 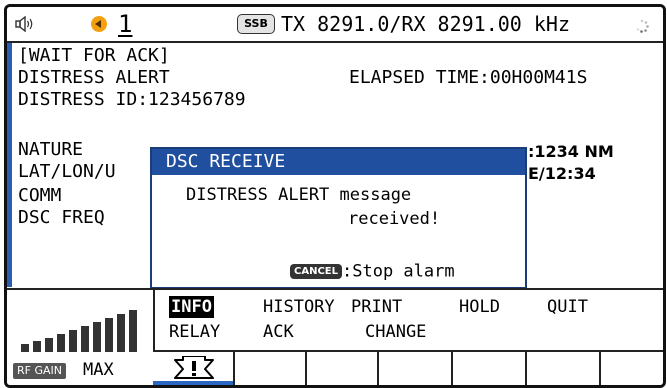 I want to click on distress-id-text: DISTRESS ID:123456789, so click(x=132, y=99).